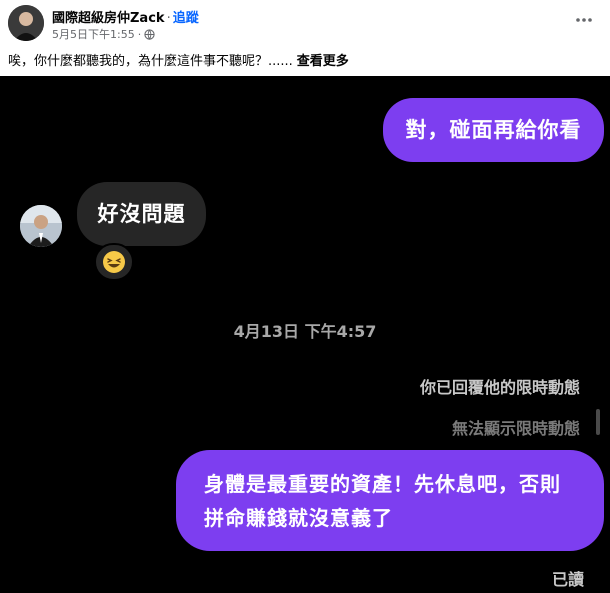 The image size is (610, 593). I want to click on reaction-badge, so click(114, 262).